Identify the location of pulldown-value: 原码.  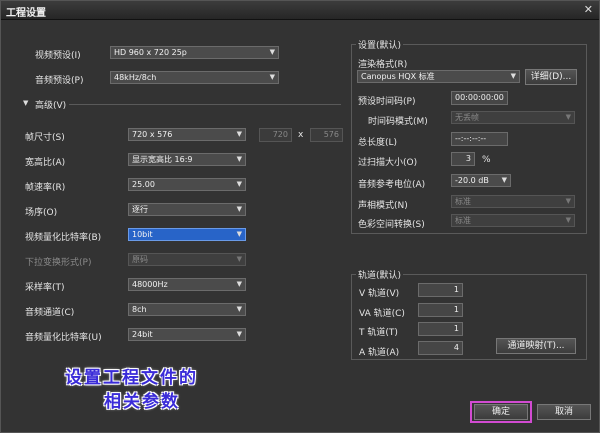
(140, 259).